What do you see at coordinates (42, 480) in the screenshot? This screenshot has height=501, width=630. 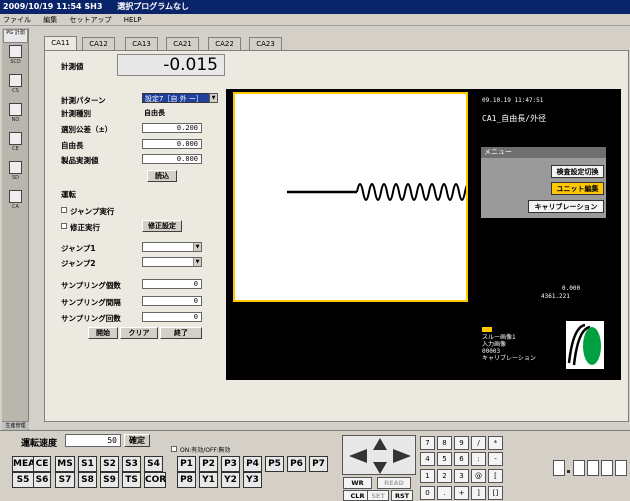 I see `mode-key-s6: S6` at bounding box center [42, 480].